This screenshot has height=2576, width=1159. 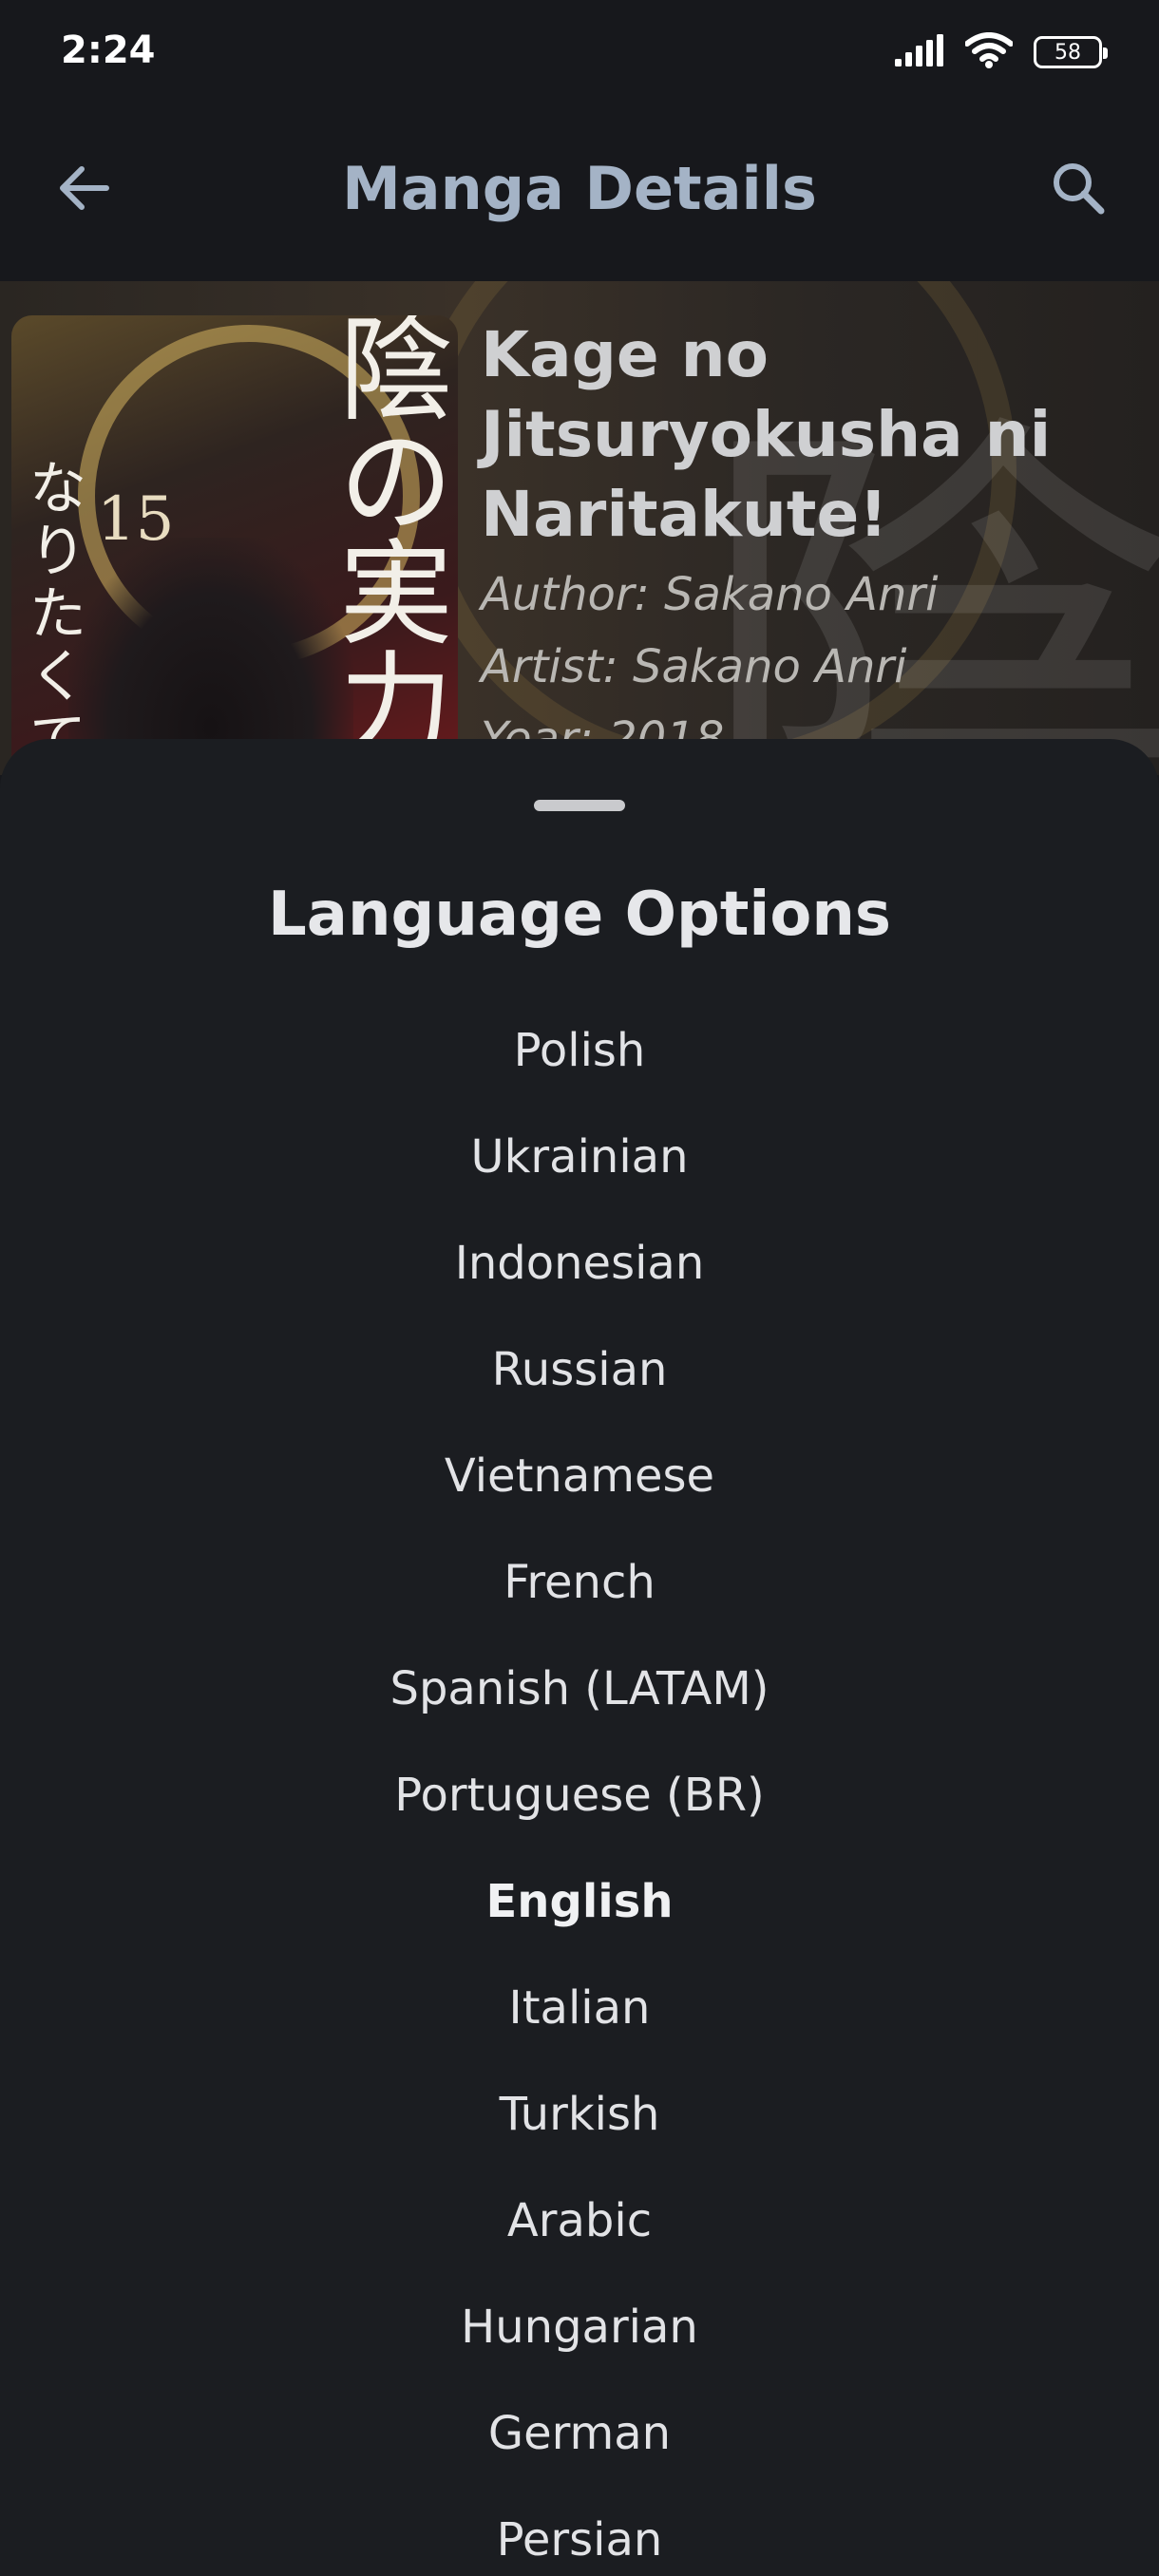 I want to click on search-button, so click(x=1078, y=190).